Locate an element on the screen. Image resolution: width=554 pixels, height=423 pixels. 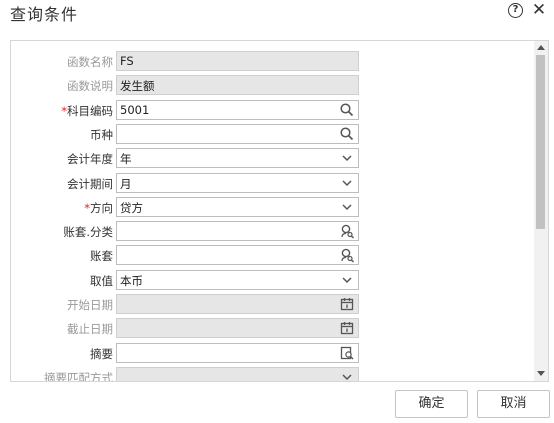
field-label: 函数说明 is located at coordinates (62, 86).